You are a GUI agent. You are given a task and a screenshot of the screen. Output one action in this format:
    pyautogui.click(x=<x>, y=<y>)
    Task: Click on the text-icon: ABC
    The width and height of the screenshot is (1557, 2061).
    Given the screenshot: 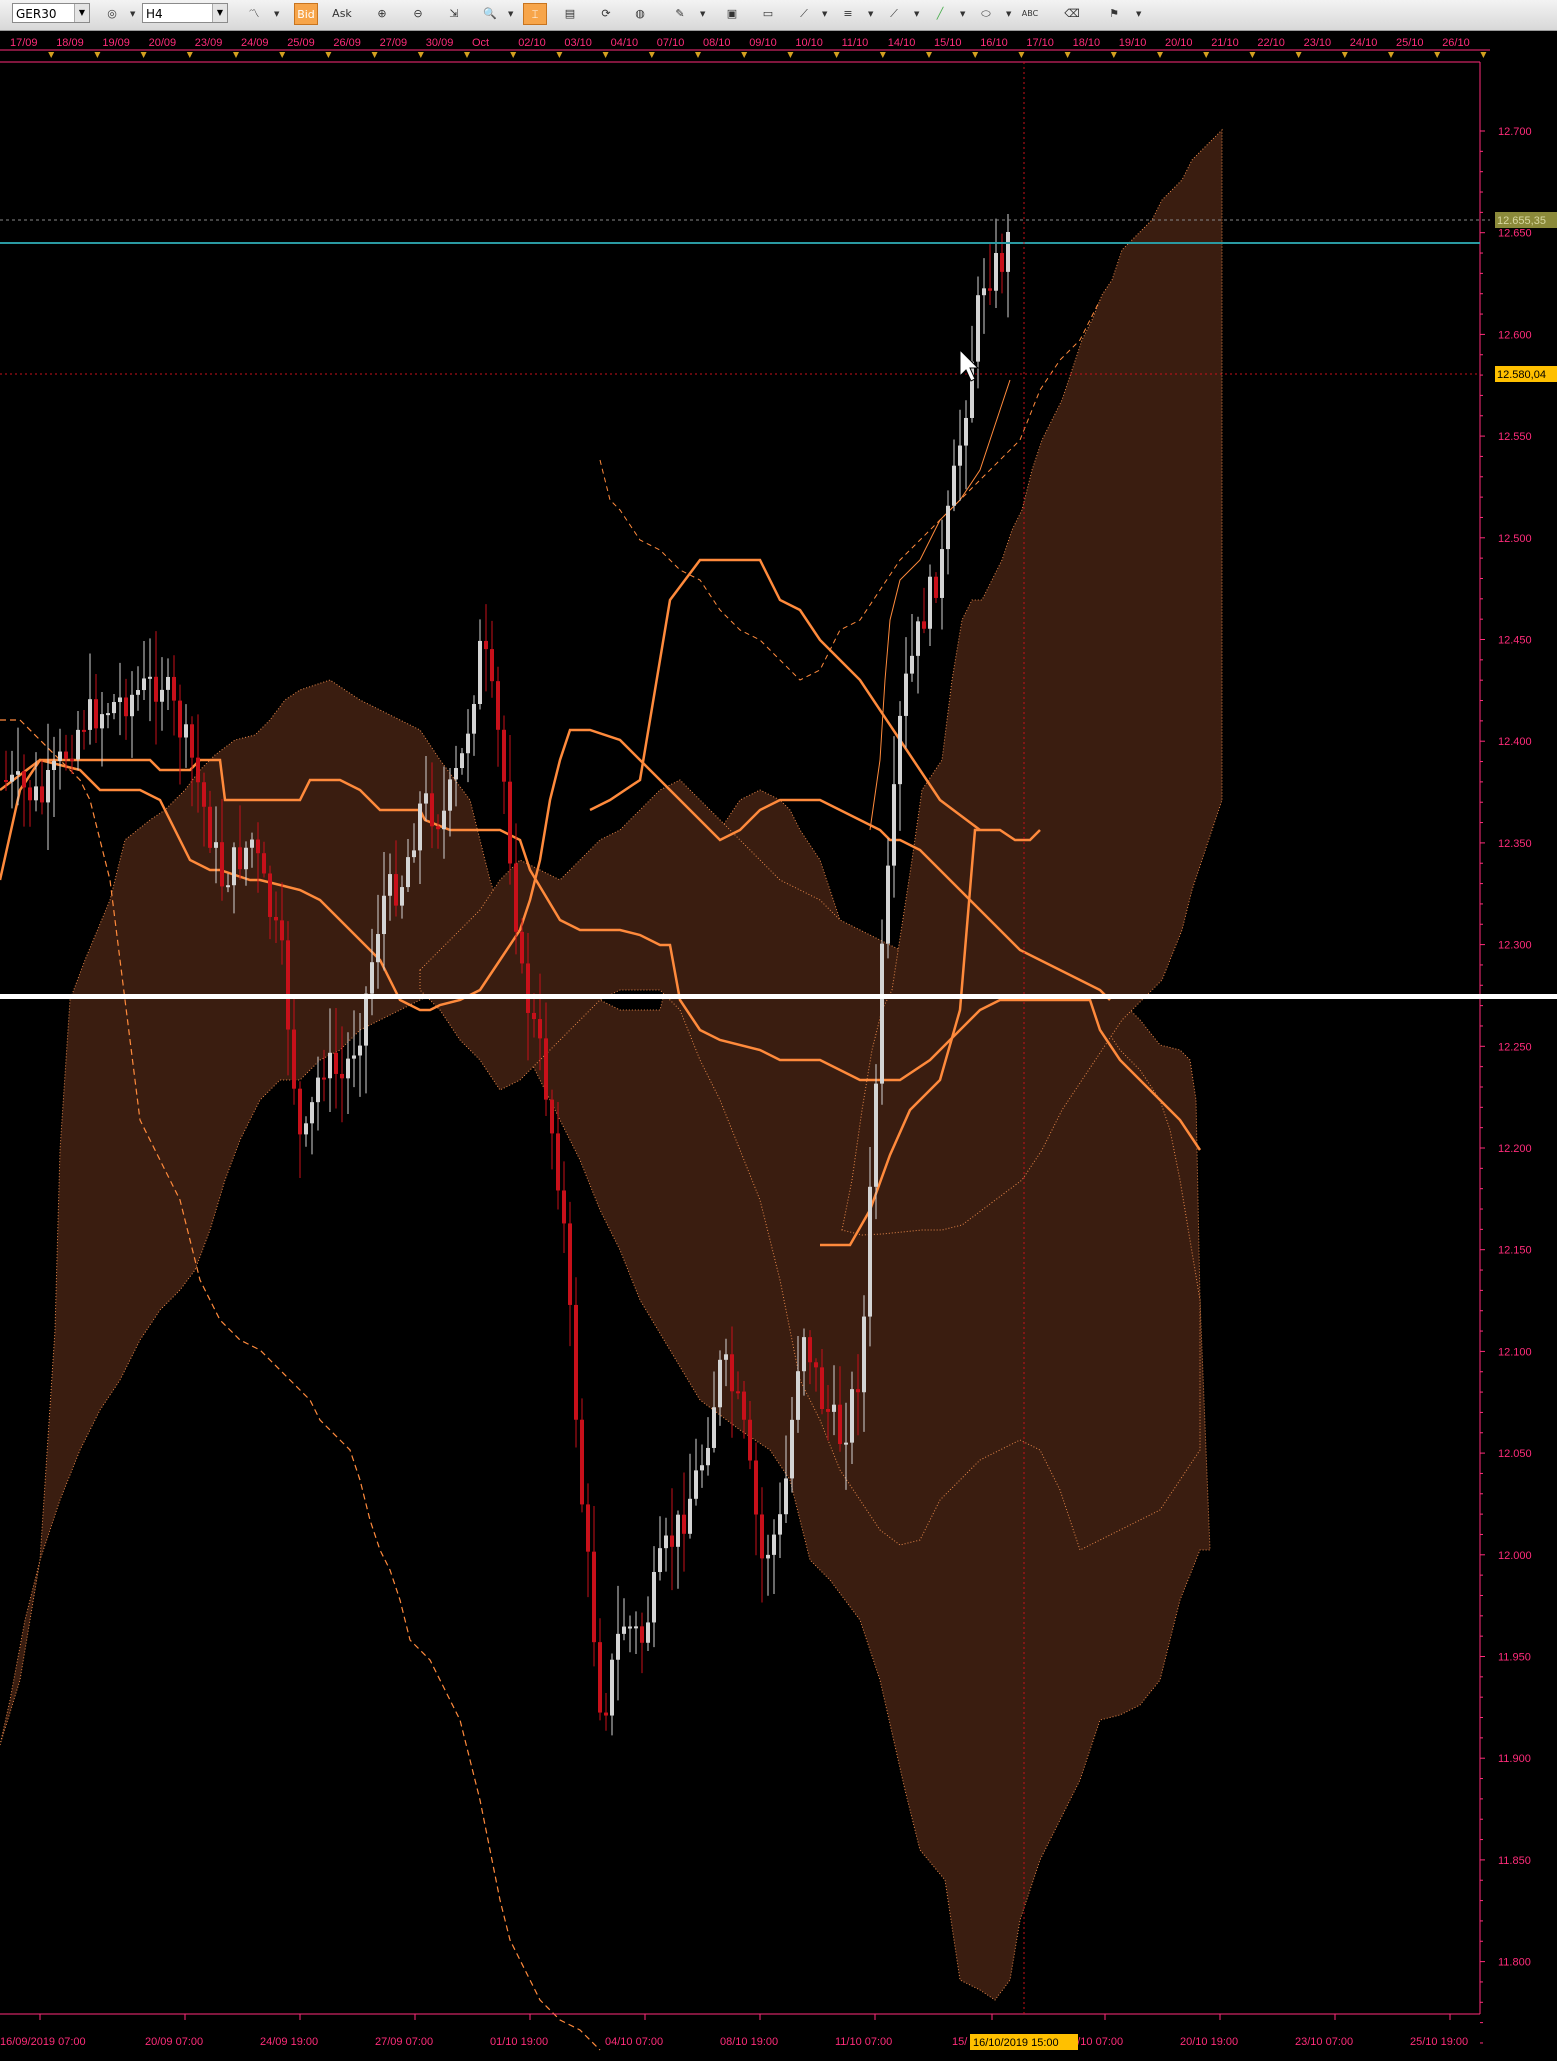 What is the action you would take?
    pyautogui.click(x=1030, y=14)
    